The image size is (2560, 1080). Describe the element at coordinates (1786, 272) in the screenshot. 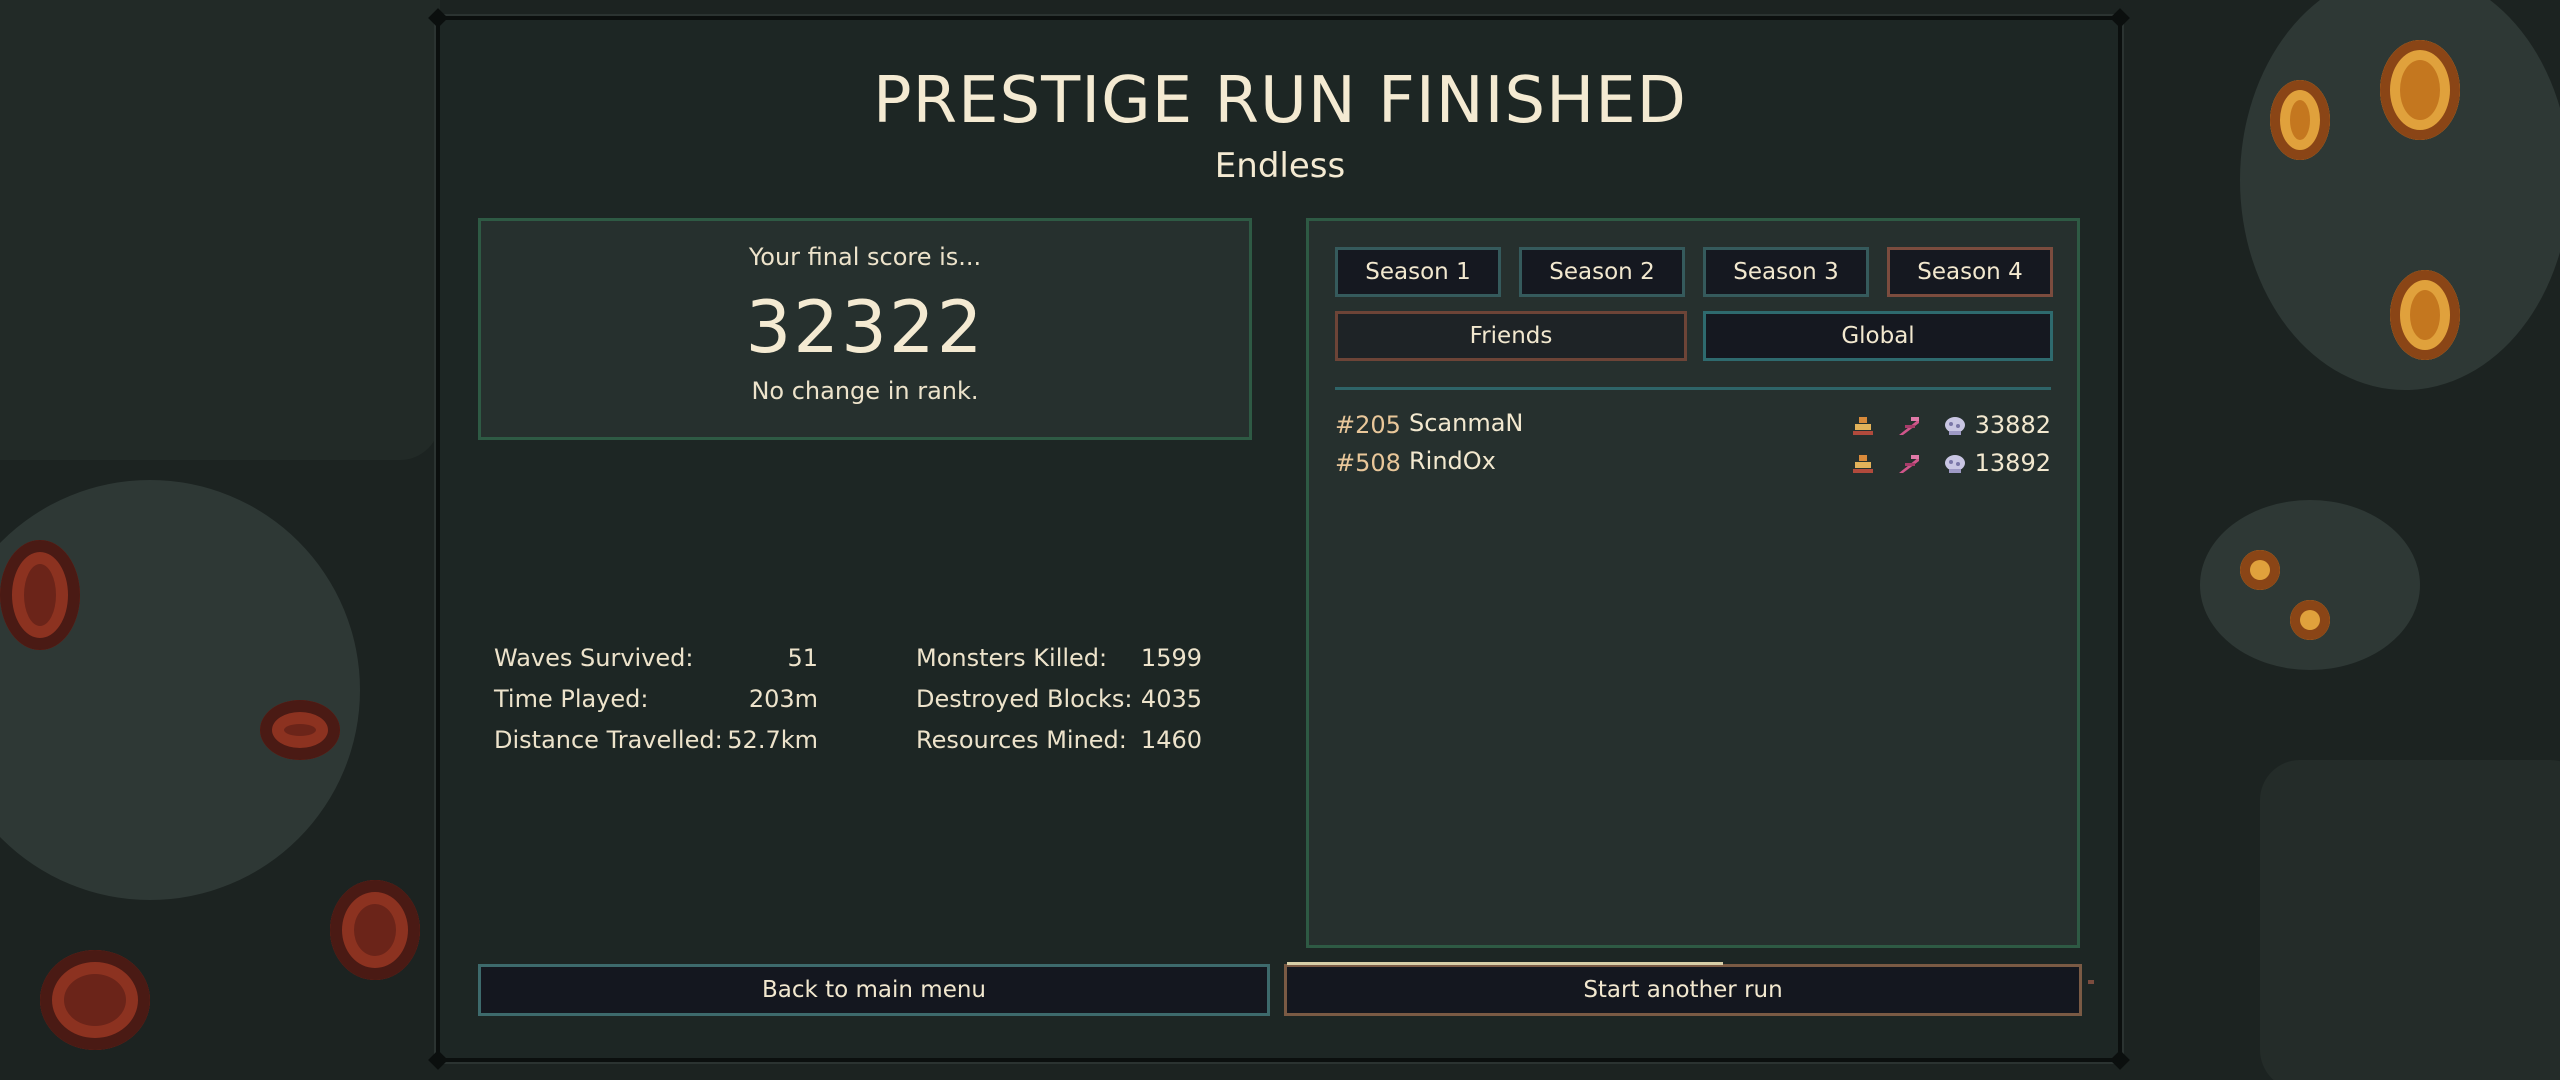

I see `tab-season-3: Season 3` at that location.